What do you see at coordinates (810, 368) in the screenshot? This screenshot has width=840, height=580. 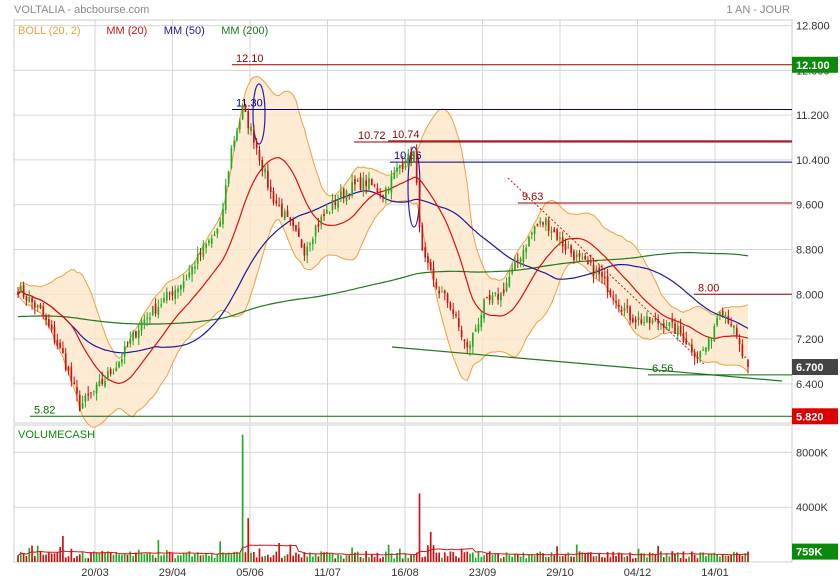 I see `current-price-box: 6.700` at bounding box center [810, 368].